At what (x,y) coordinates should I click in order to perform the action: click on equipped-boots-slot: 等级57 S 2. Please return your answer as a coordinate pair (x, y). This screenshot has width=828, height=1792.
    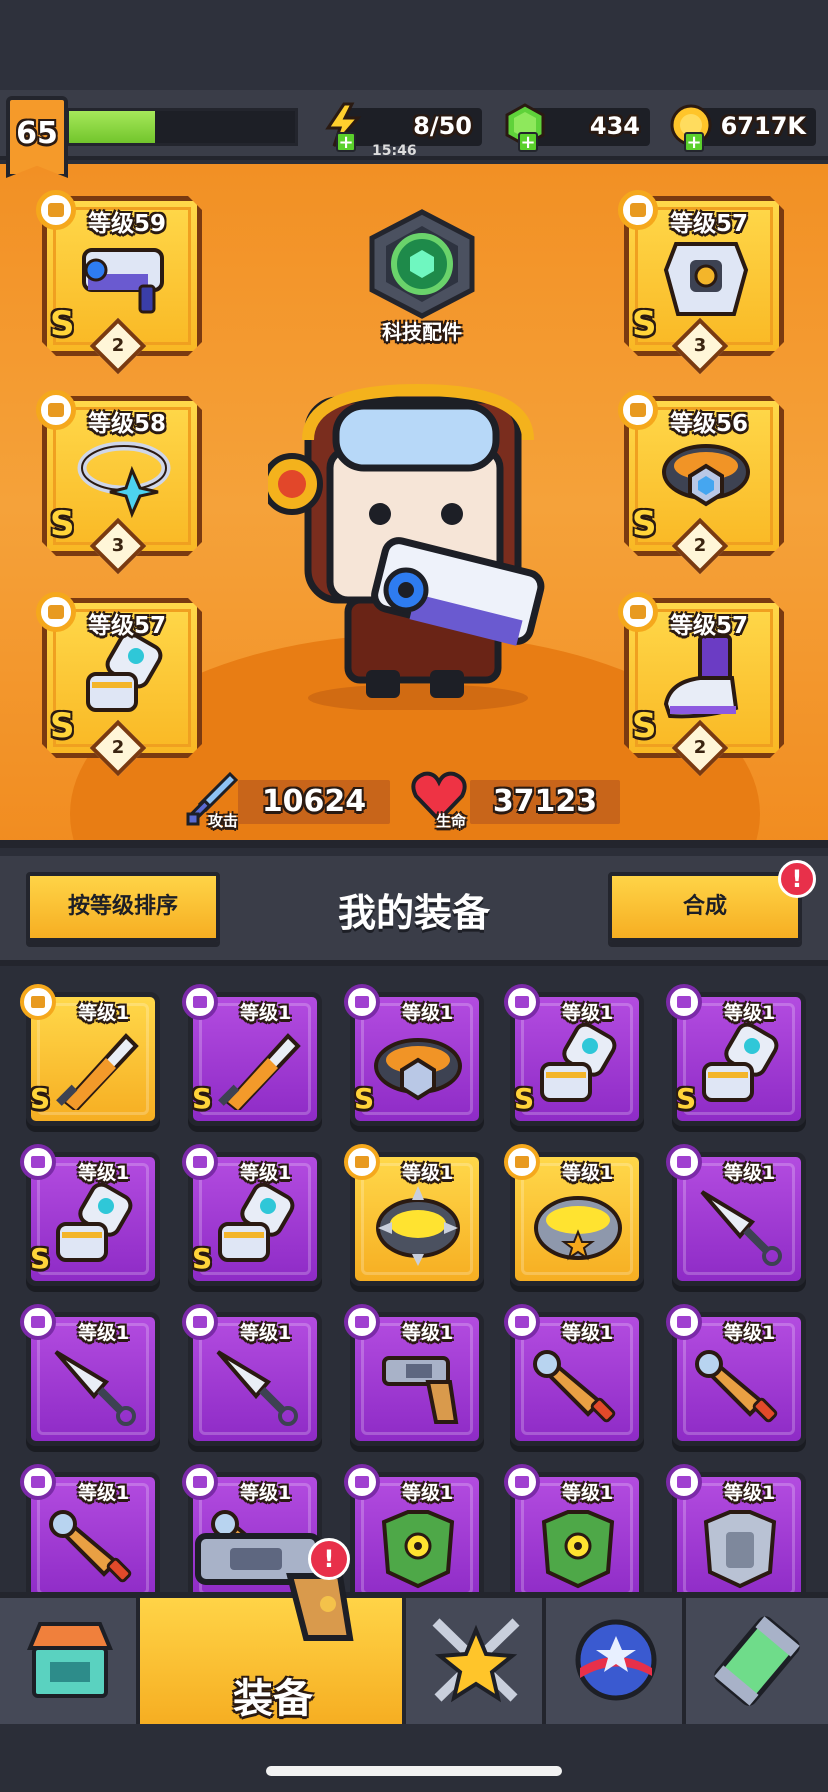
    Looking at the image, I should click on (701, 684).